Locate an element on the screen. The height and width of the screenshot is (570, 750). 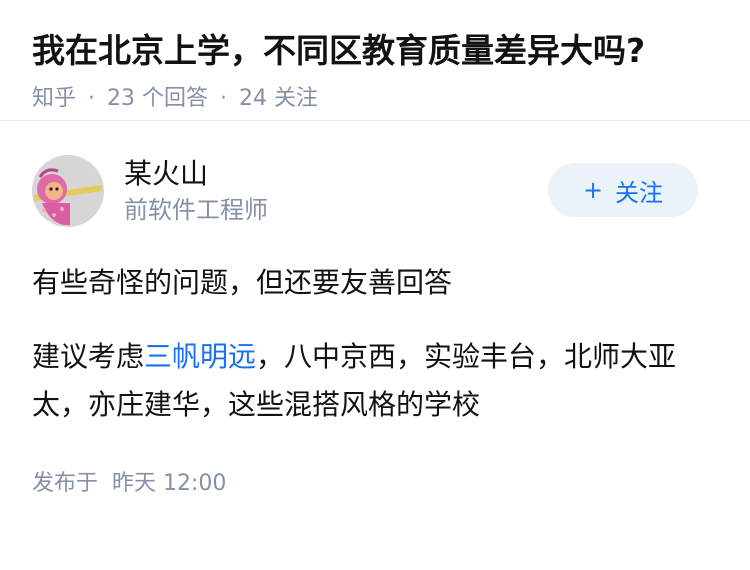
follow-button: + 关注 is located at coordinates (623, 190).